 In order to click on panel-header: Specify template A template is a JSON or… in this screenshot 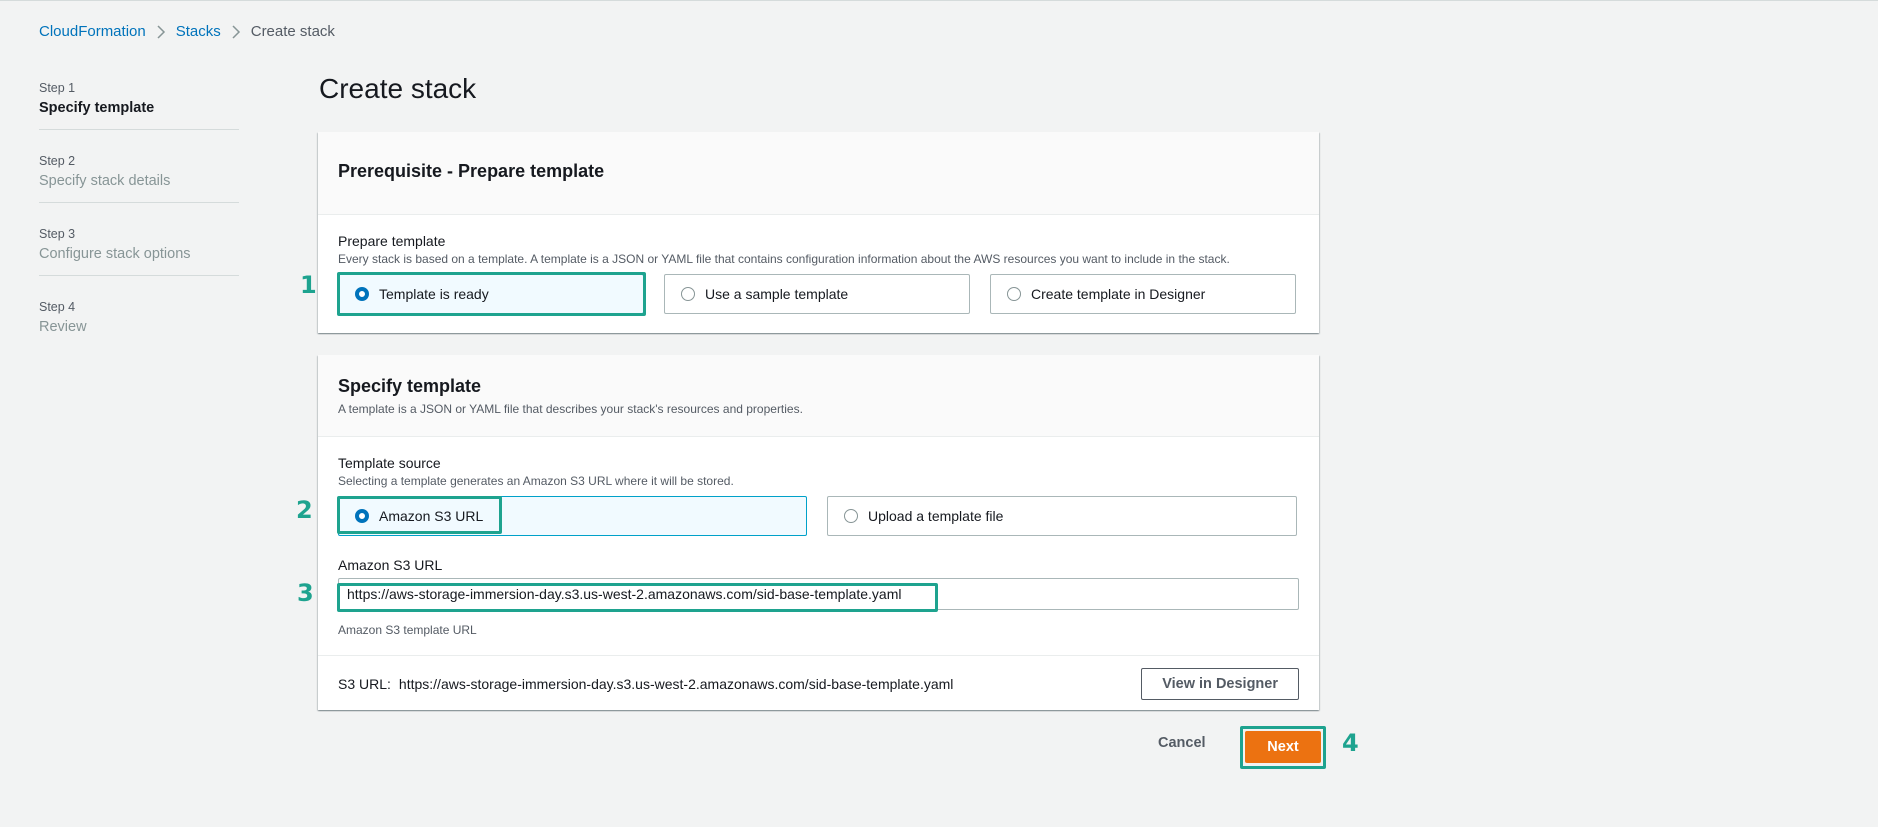, I will do `click(818, 396)`.